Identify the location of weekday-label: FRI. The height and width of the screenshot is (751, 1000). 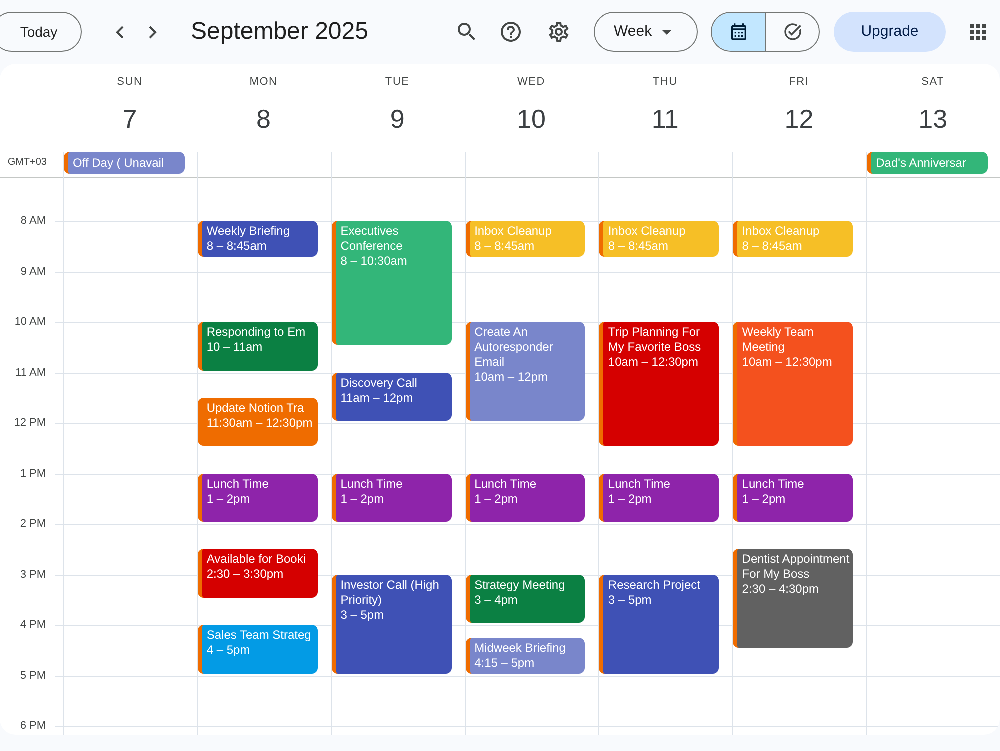
(799, 82).